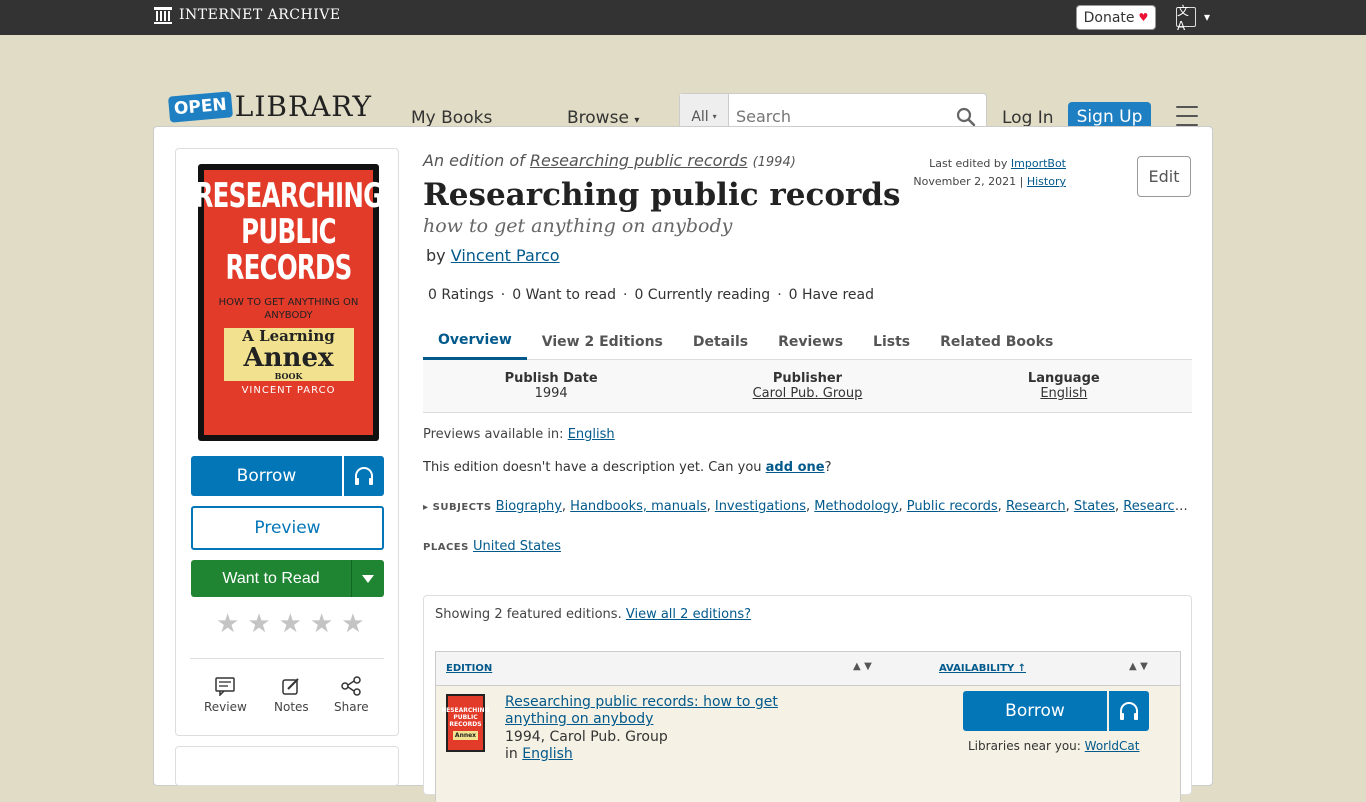 The width and height of the screenshot is (1366, 802). Describe the element at coordinates (952, 506) in the screenshot. I see `subject-link: Public records` at that location.